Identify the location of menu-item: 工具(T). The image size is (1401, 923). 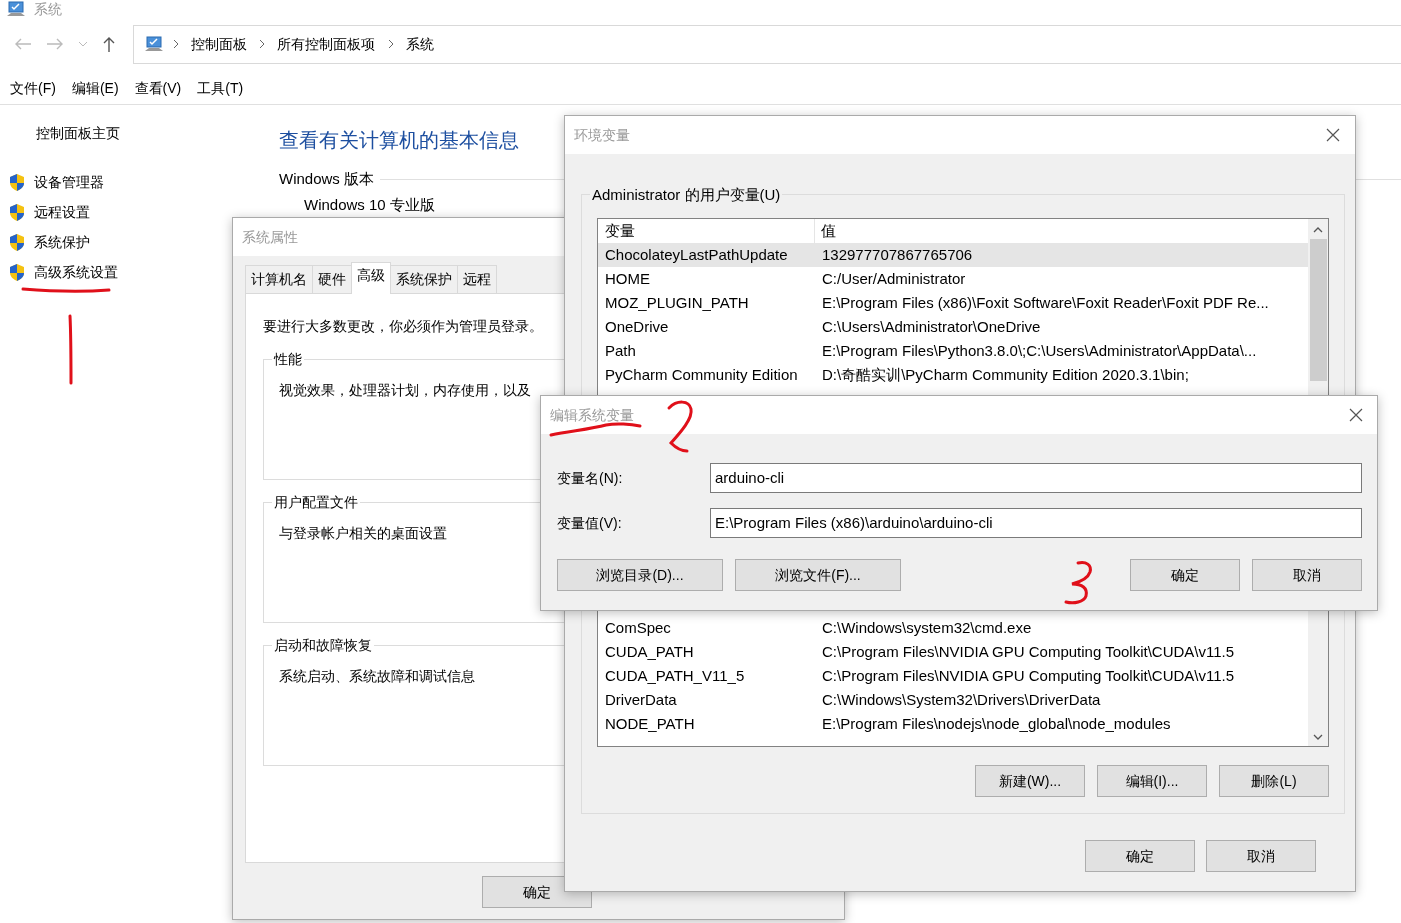
(220, 88).